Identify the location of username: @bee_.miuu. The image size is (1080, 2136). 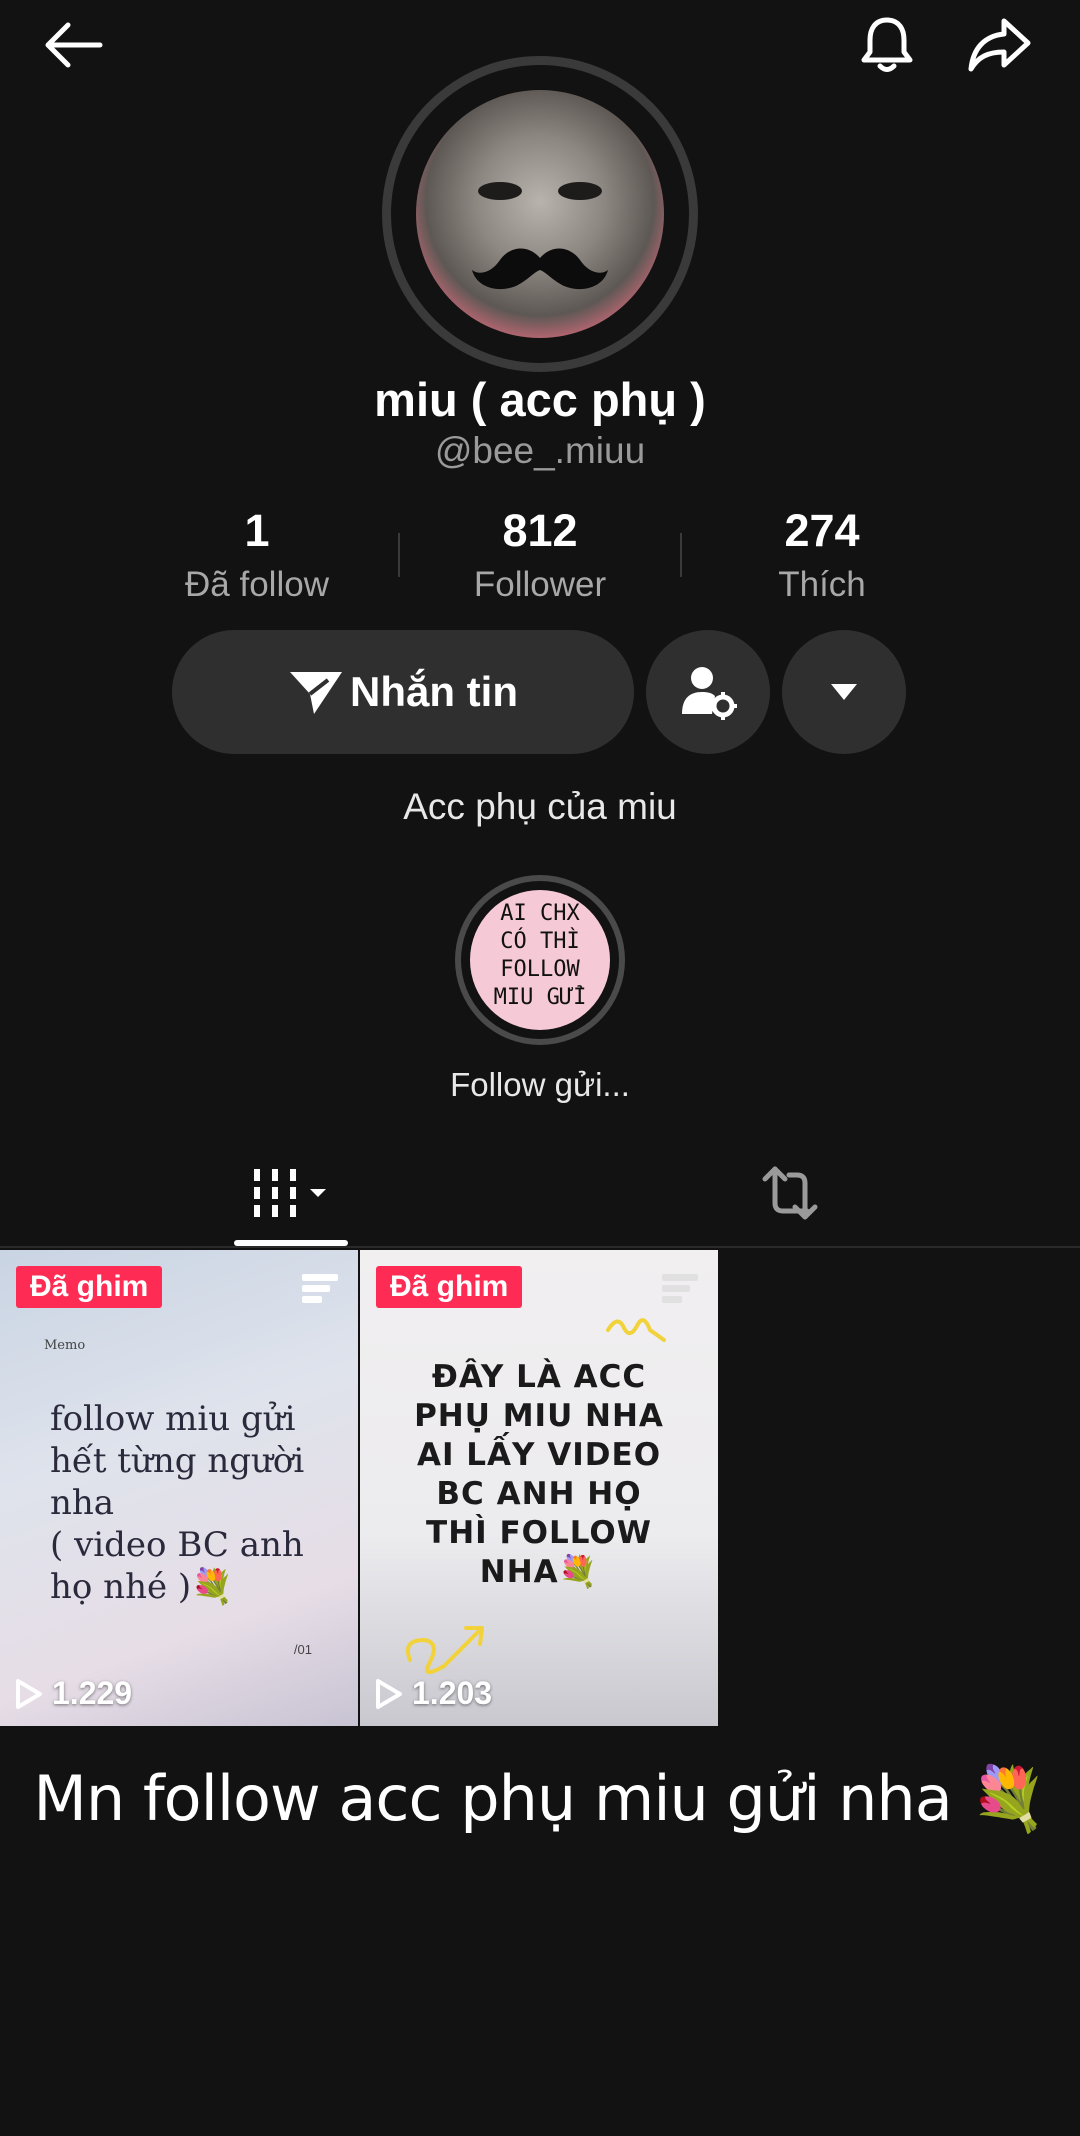
(540, 450).